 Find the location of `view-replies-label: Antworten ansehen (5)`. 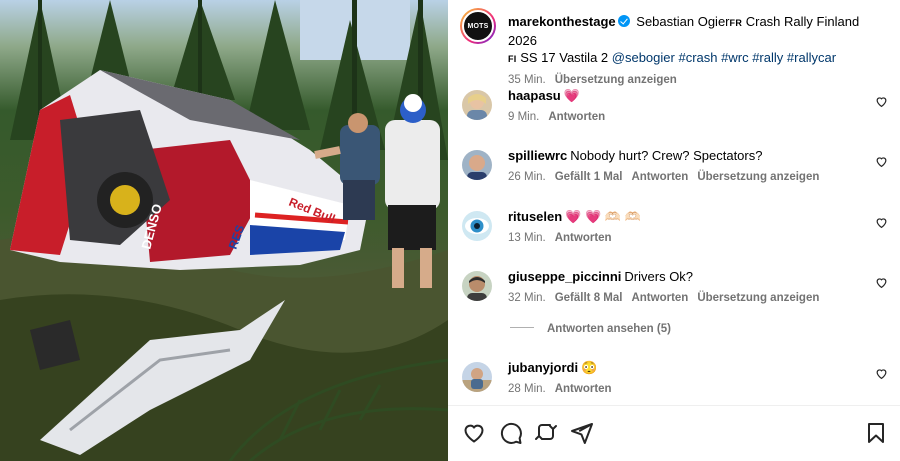

view-replies-label: Antworten ansehen (5) is located at coordinates (609, 329).